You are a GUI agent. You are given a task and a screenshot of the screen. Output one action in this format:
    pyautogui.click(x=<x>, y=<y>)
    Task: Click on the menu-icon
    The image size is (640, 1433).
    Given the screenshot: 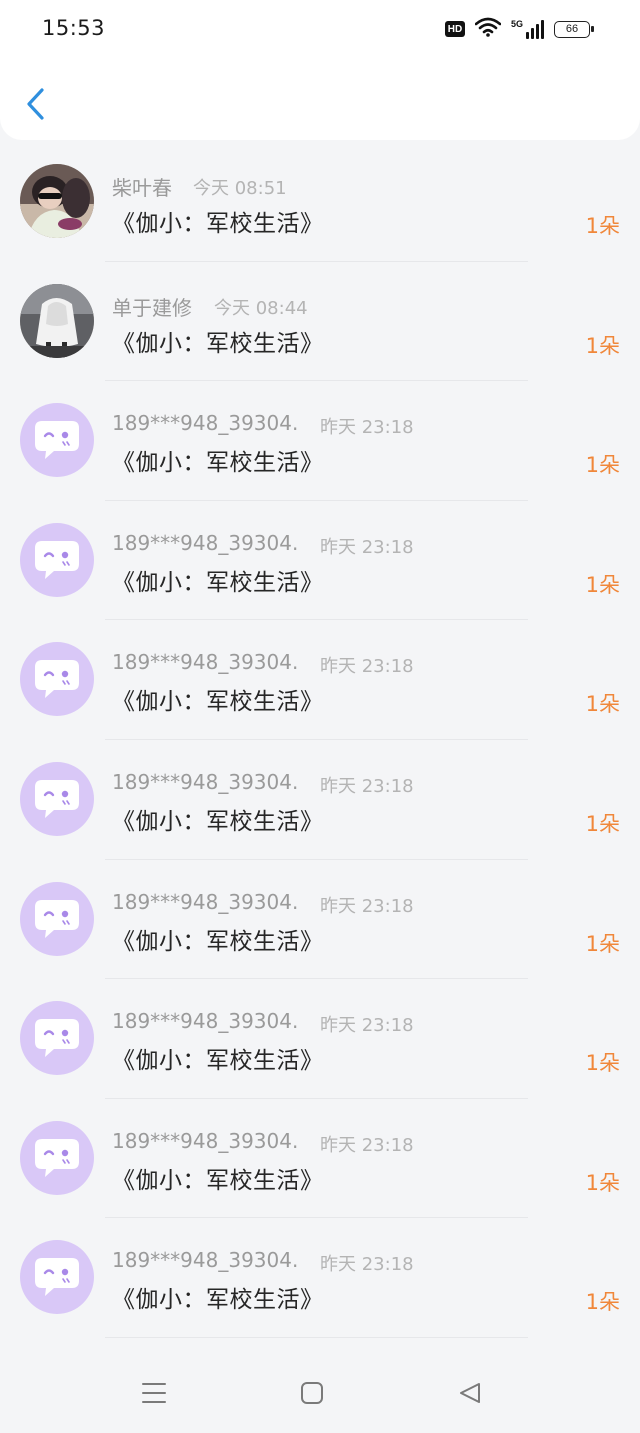 What is the action you would take?
    pyautogui.click(x=154, y=1393)
    